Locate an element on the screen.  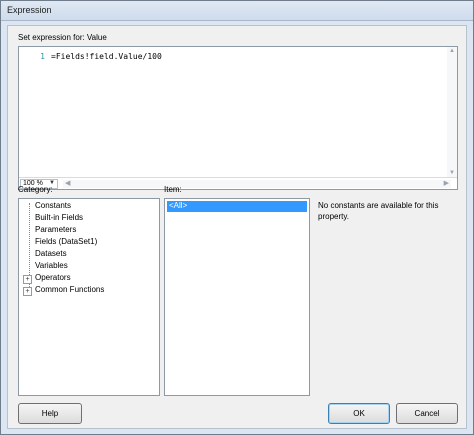
window-title: Expression is located at coordinates (29, 10).